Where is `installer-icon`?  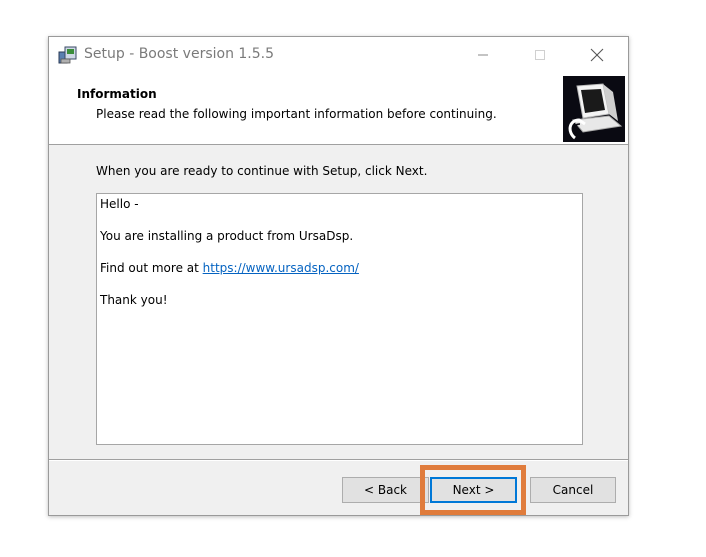 installer-icon is located at coordinates (68, 55).